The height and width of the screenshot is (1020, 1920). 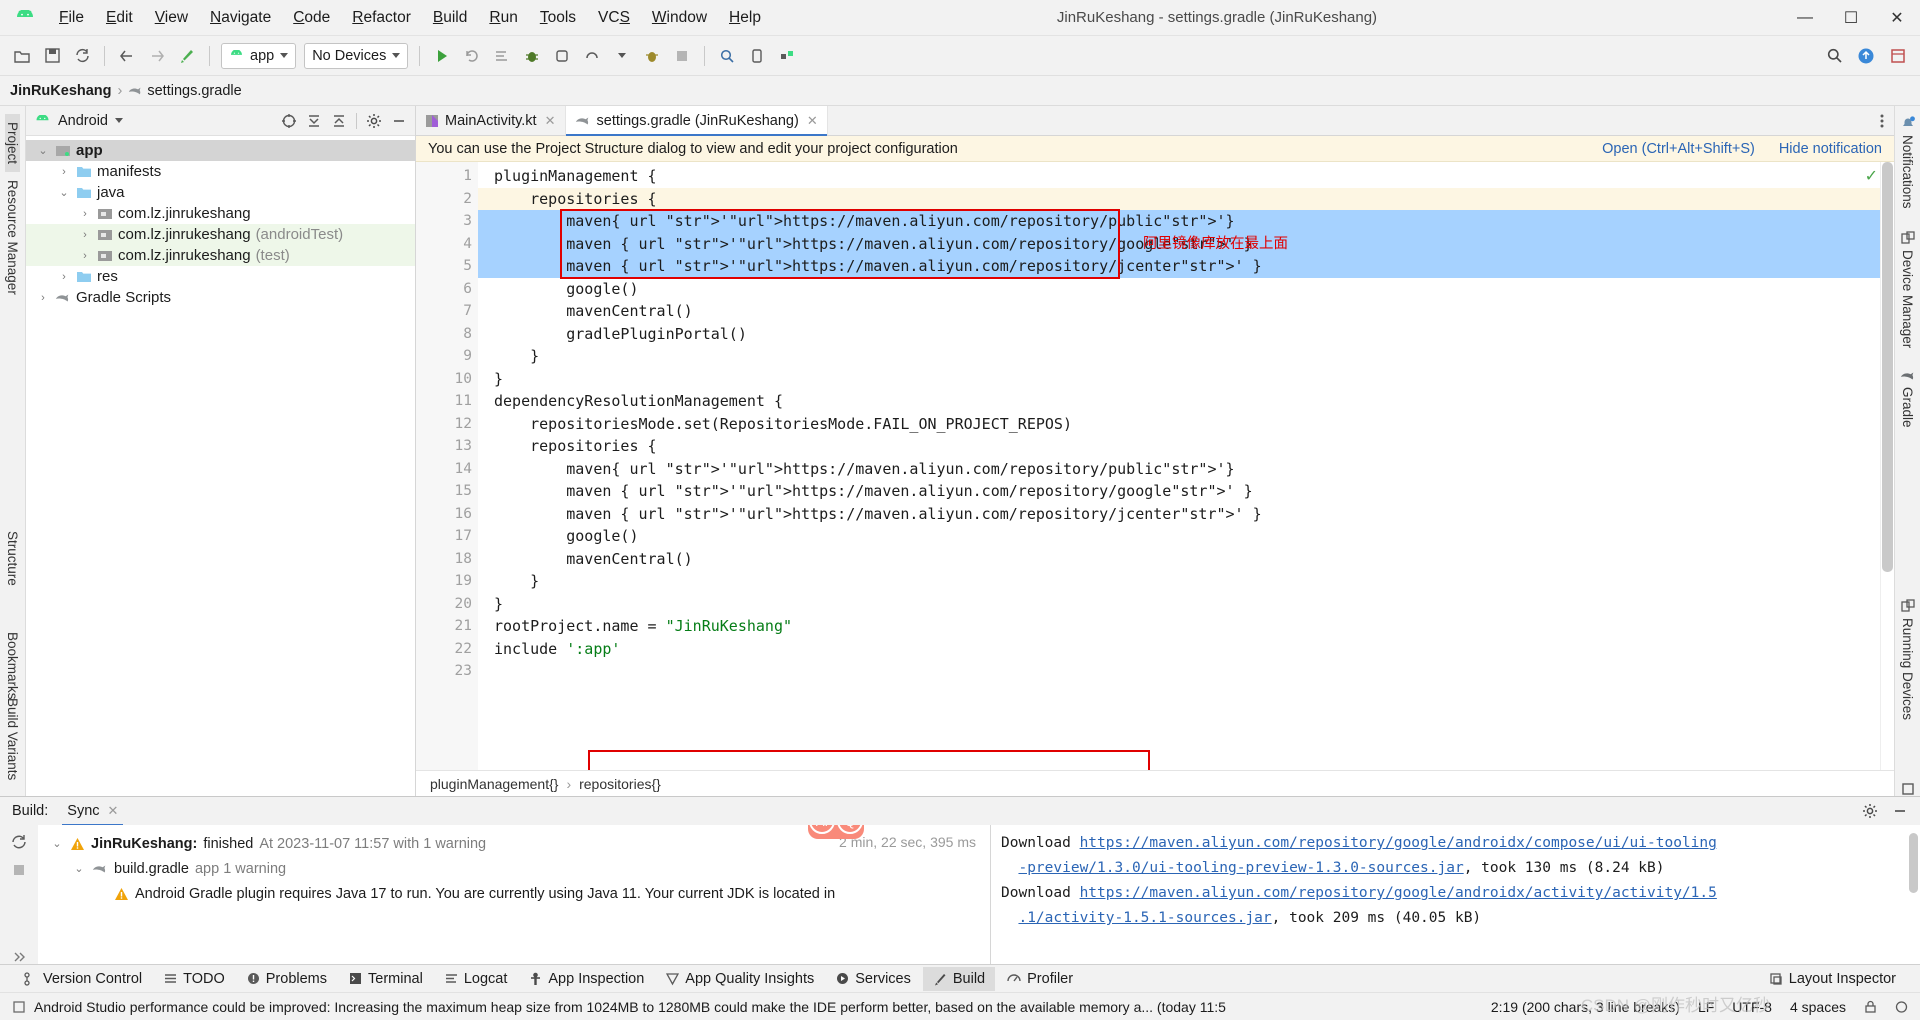 What do you see at coordinates (19, 957) in the screenshot?
I see `expand-panel-icon` at bounding box center [19, 957].